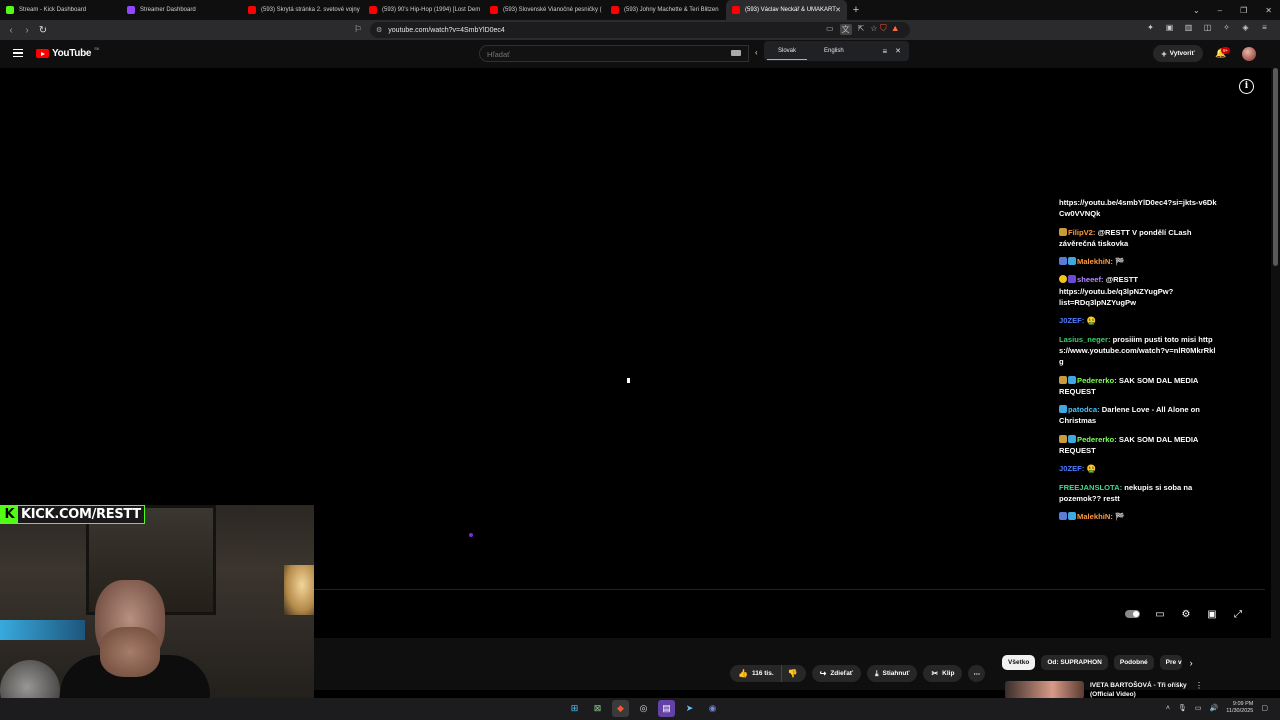 The height and width of the screenshot is (720, 1280). Describe the element at coordinates (11, 30) in the screenshot. I see `back-icon: ‹` at that location.